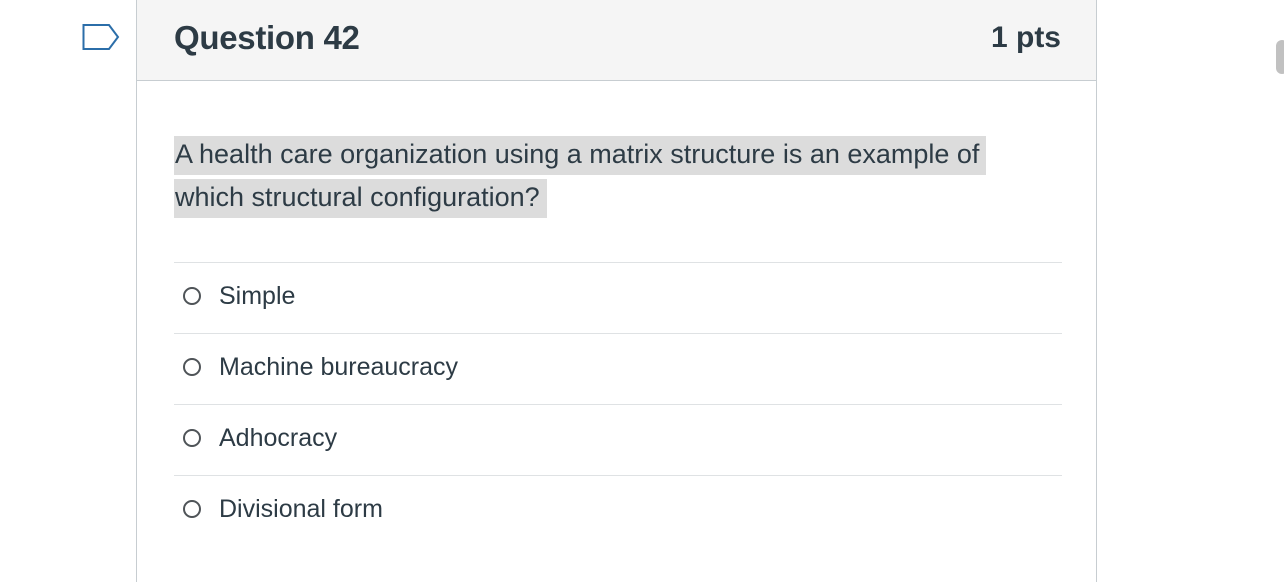 The height and width of the screenshot is (582, 1284). What do you see at coordinates (257, 296) in the screenshot?
I see `answer-label: Simple` at bounding box center [257, 296].